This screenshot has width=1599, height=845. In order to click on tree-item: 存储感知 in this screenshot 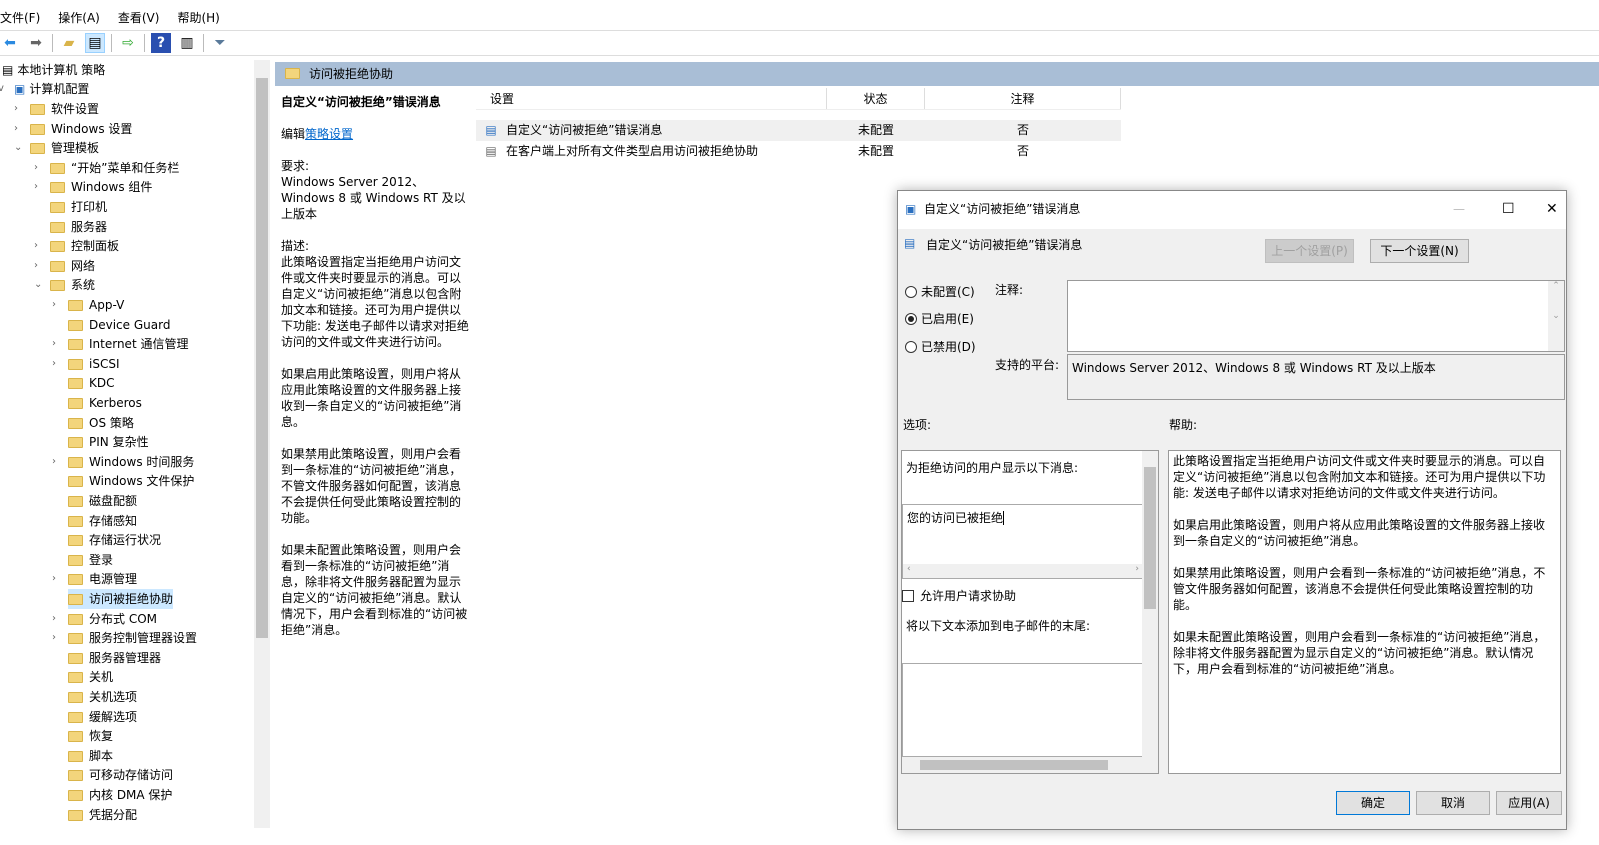, I will do `click(102, 521)`.